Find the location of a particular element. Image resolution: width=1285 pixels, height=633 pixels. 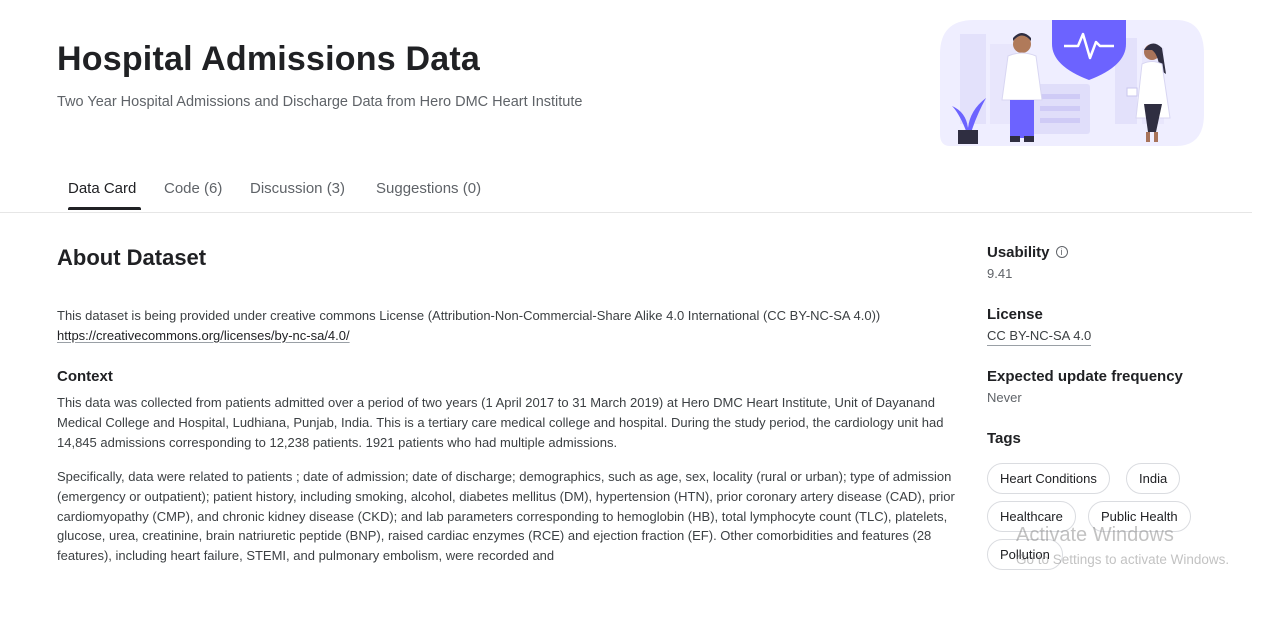

tag-heart-conditions: Heart Conditions is located at coordinates (1048, 478).